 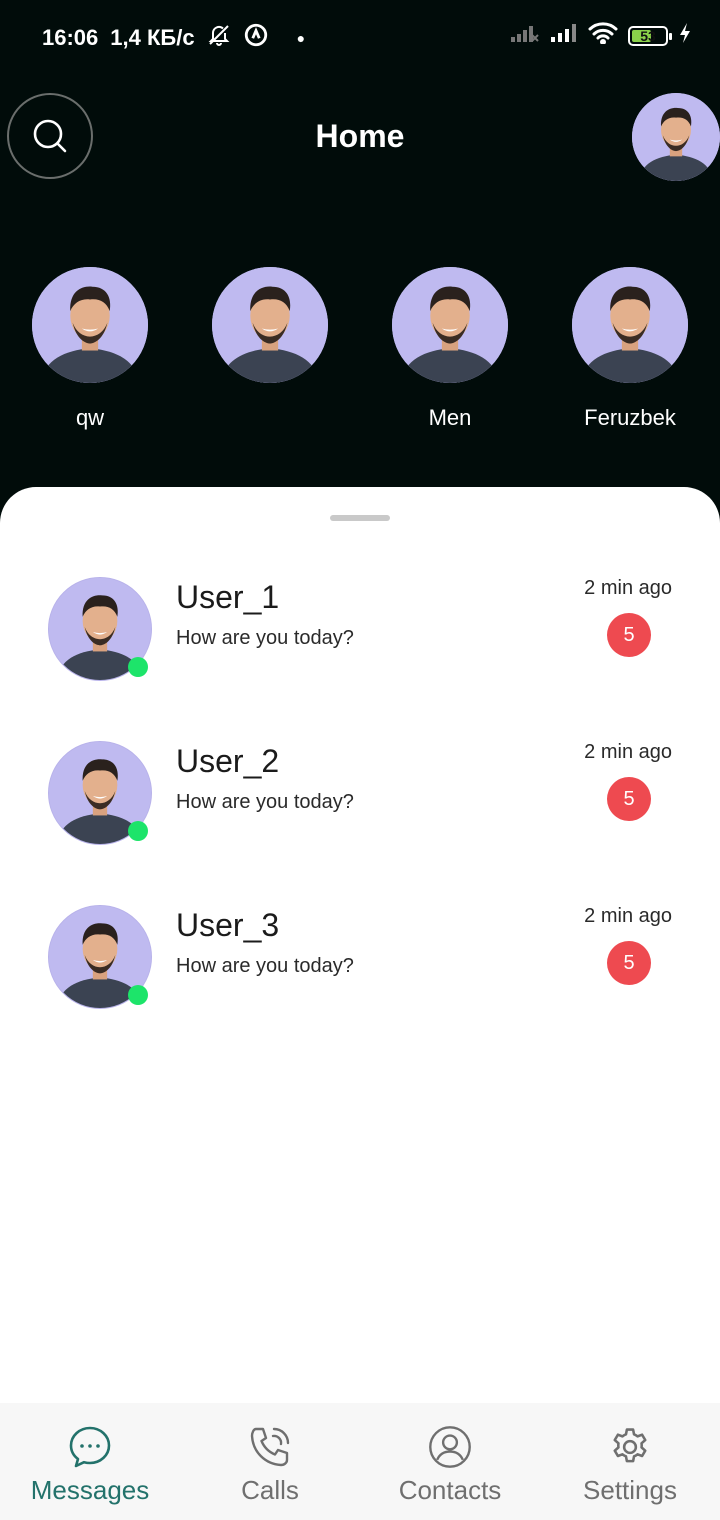 I want to click on online-status-dot, so click(x=138, y=995).